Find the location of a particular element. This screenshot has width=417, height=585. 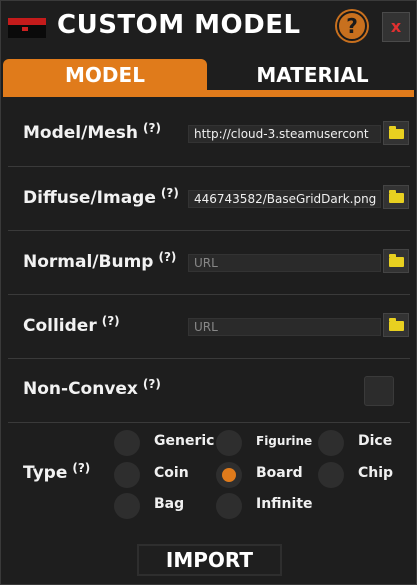

type-option-bag: Bag is located at coordinates (169, 504).